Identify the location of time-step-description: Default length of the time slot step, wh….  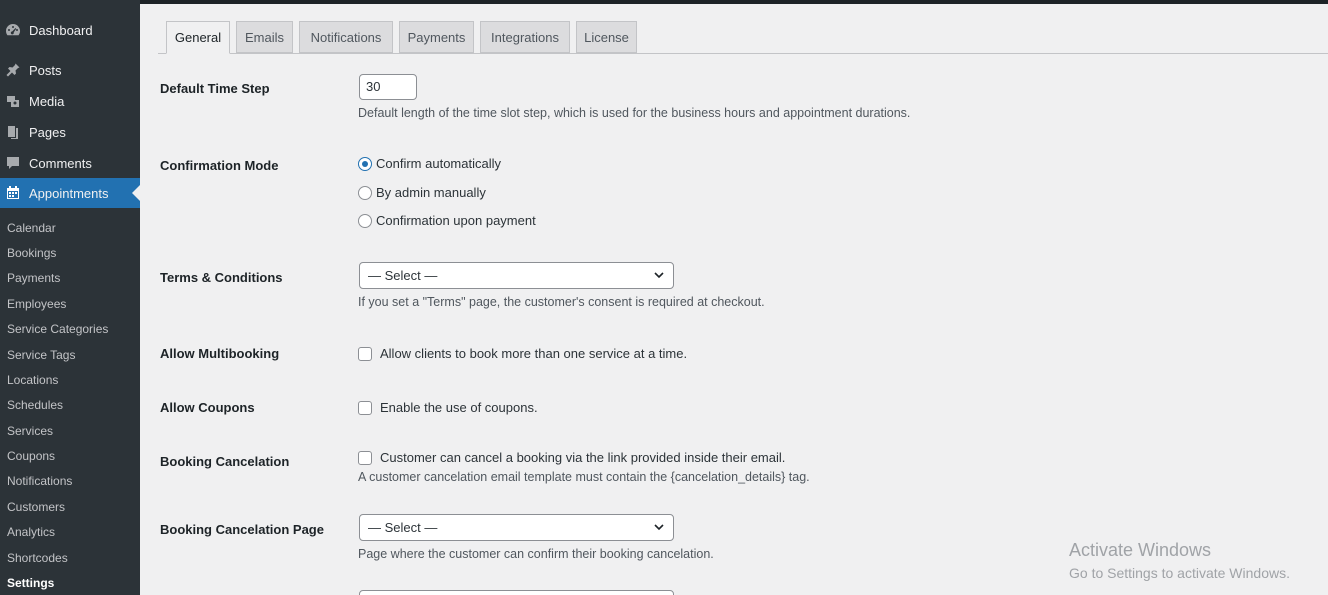
(634, 113).